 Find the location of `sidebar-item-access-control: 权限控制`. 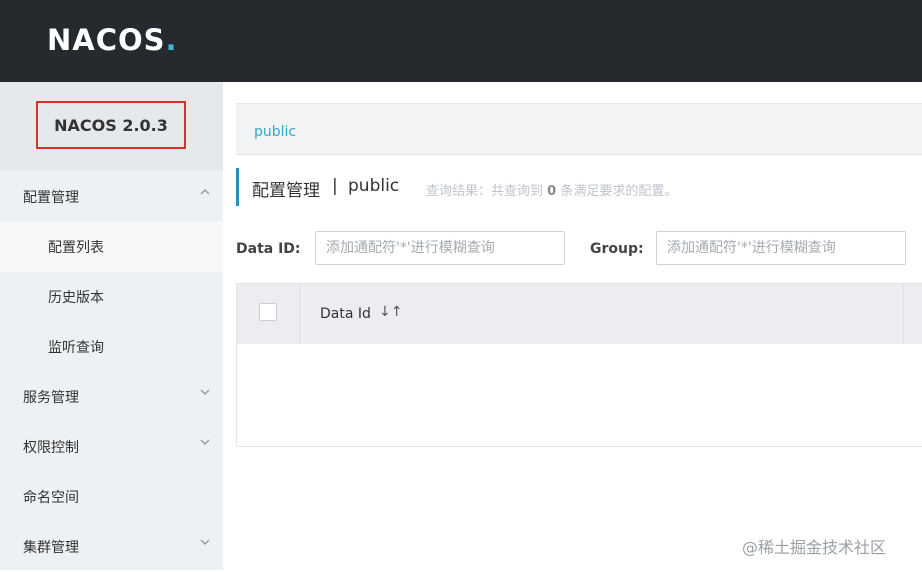

sidebar-item-access-control: 权限控制 is located at coordinates (111, 447).